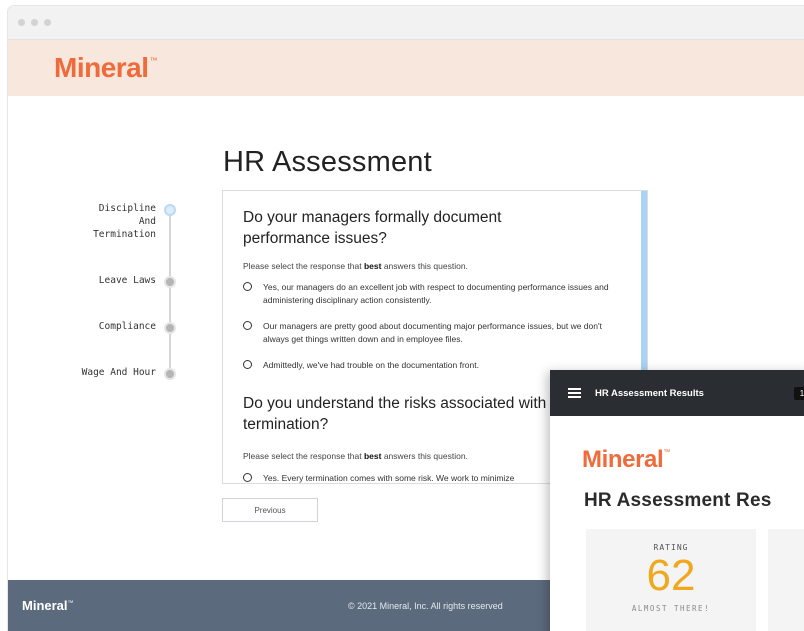 This screenshot has width=804, height=631. Describe the element at coordinates (106, 68) in the screenshot. I see `mineral-logo: Mineral™` at that location.